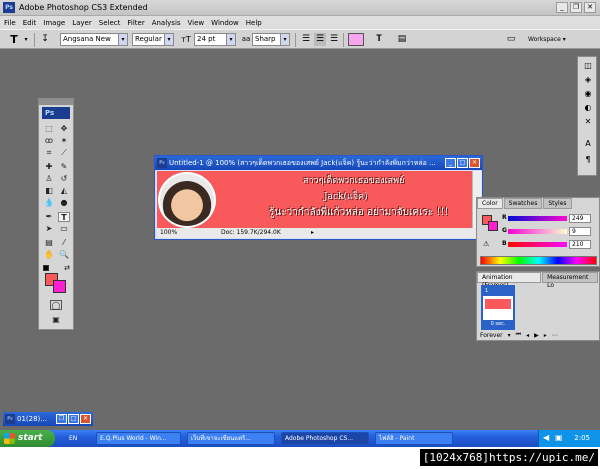 This screenshot has width=600, height=469. What do you see at coordinates (486, 244) in the screenshot?
I see `gamut-warning-icon: ⚠` at bounding box center [486, 244].